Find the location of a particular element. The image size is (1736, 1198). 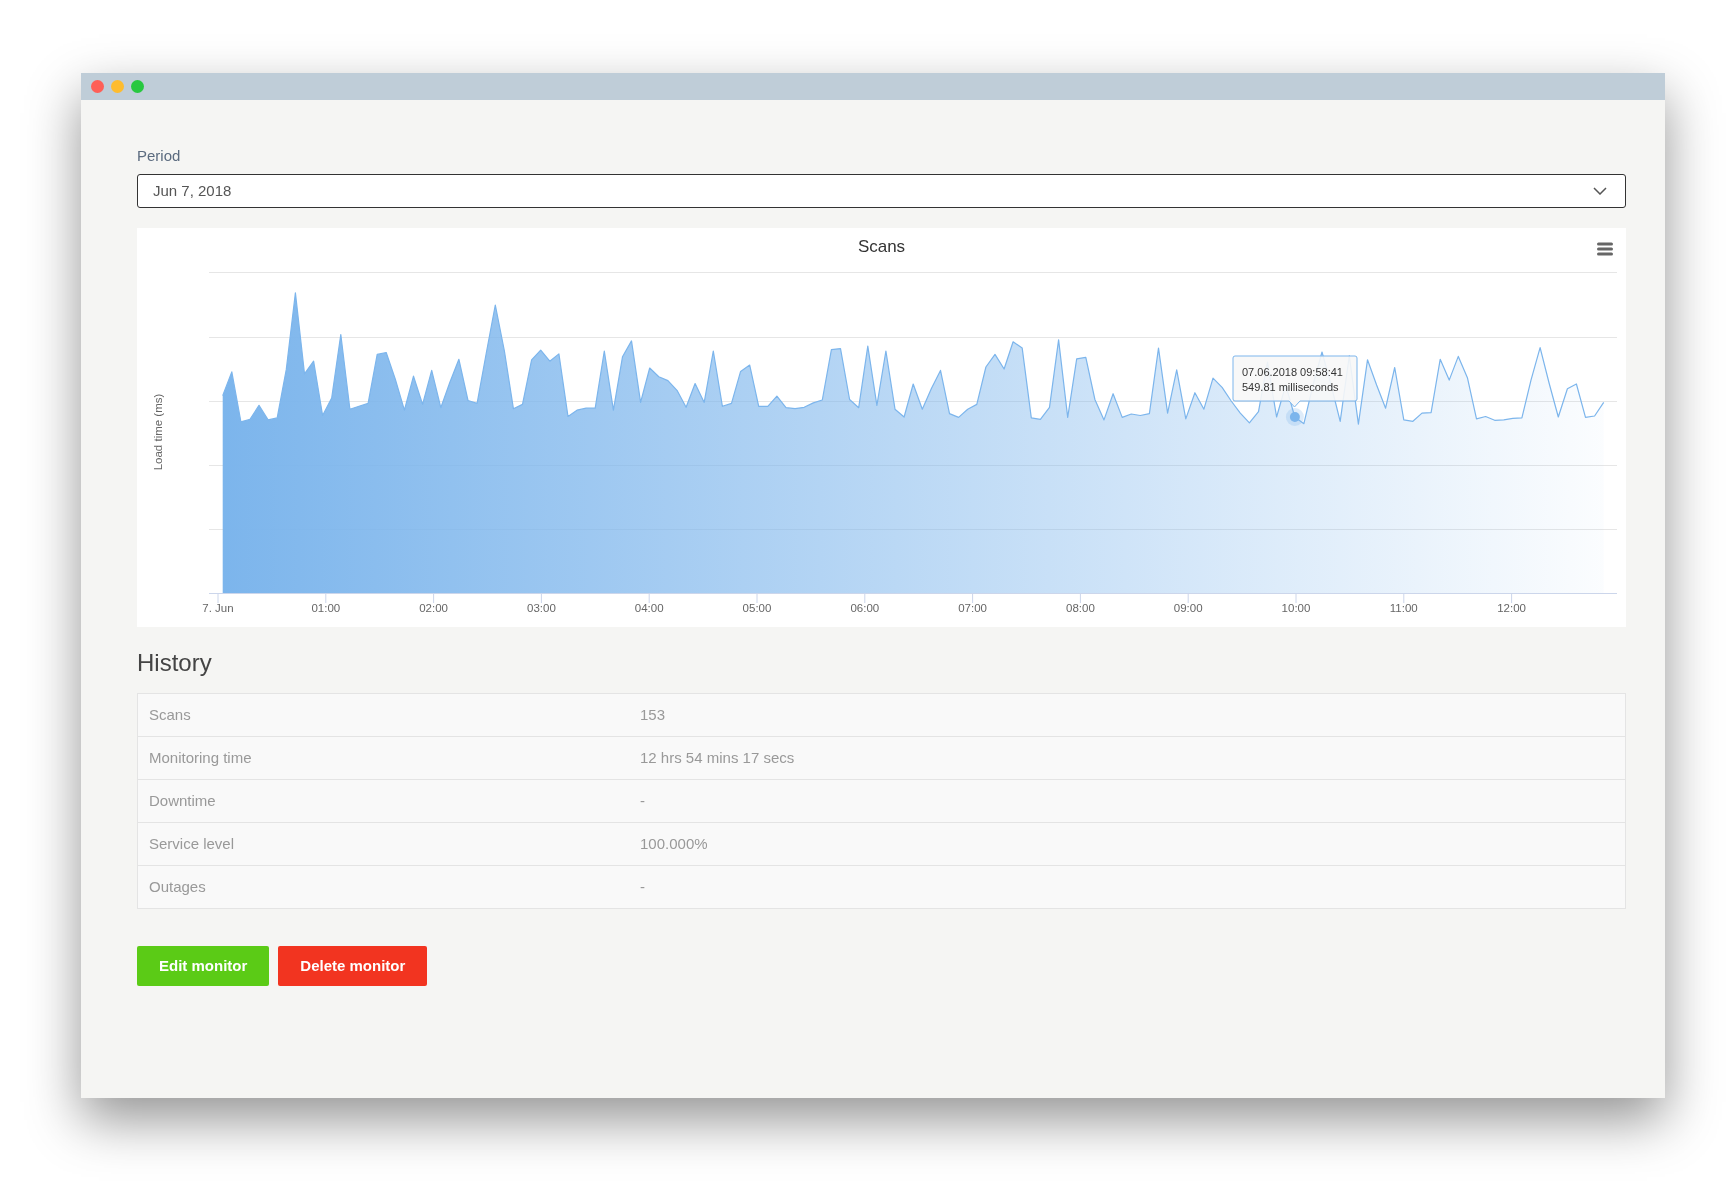

x-axis-label: 12:00 is located at coordinates (1511, 608).